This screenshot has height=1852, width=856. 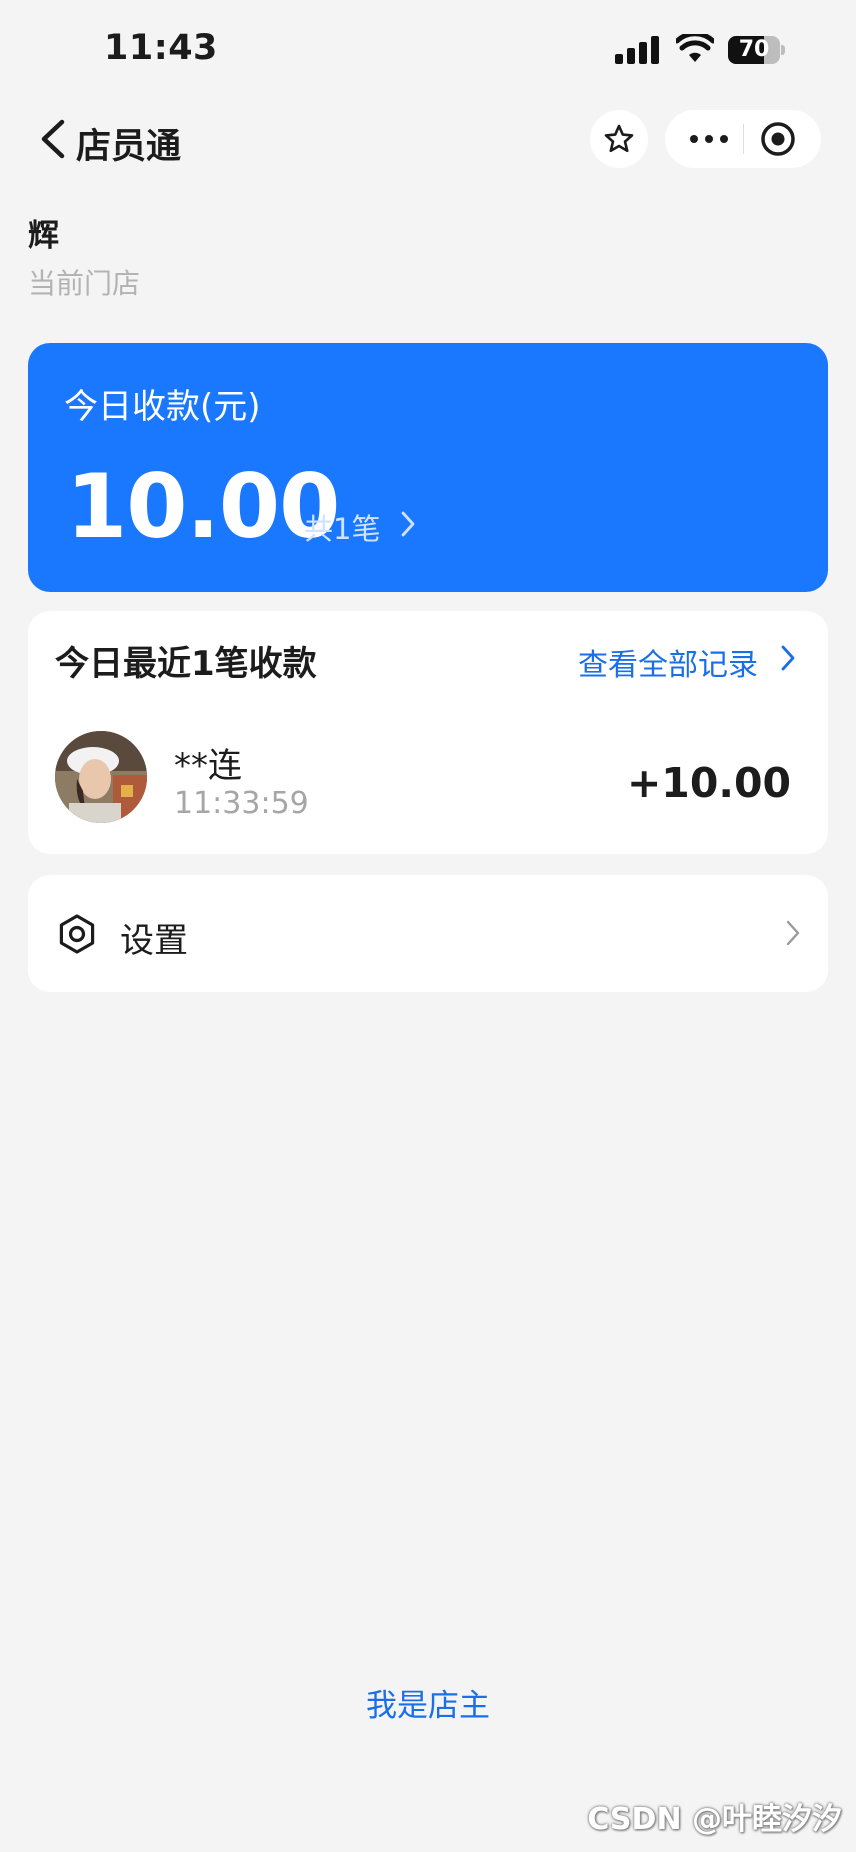 I want to click on income-amount: 10.00, so click(x=203, y=506).